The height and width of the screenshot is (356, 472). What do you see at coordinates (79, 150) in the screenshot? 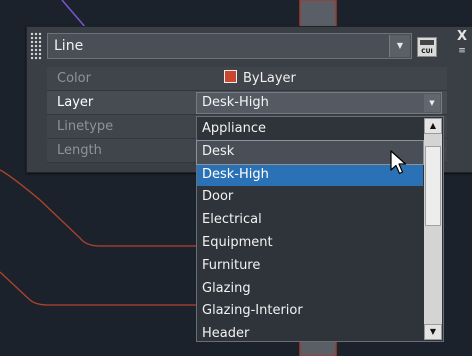
I see `property-label: Length` at bounding box center [79, 150].